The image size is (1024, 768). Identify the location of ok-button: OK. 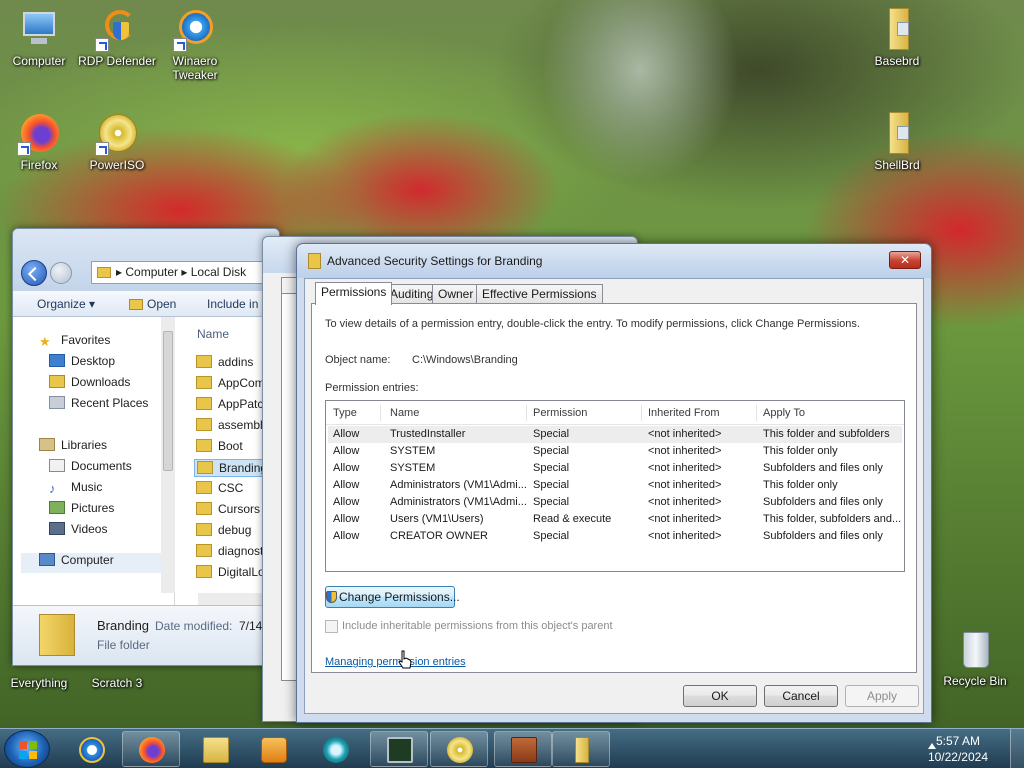
(720, 696).